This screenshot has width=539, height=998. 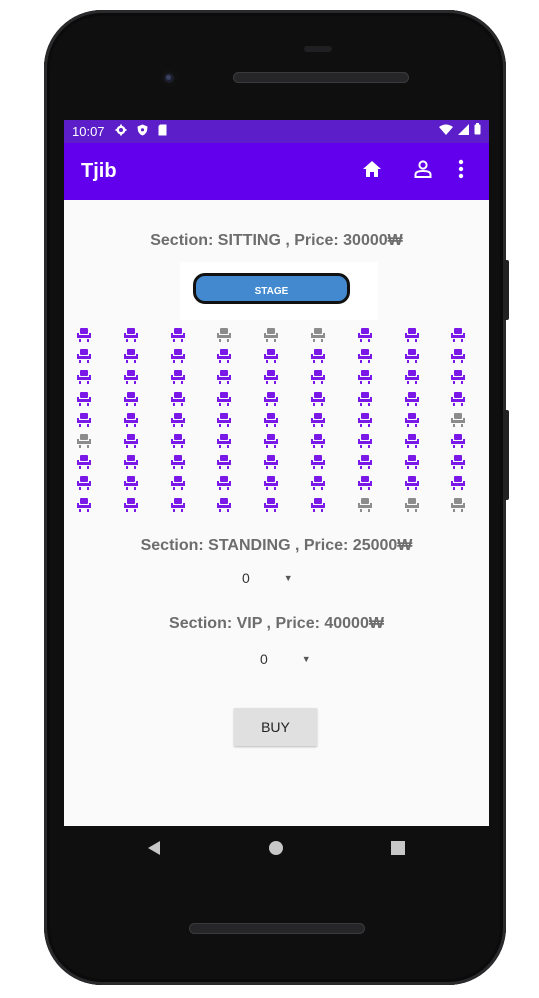 I want to click on volume-button, so click(x=506, y=455).